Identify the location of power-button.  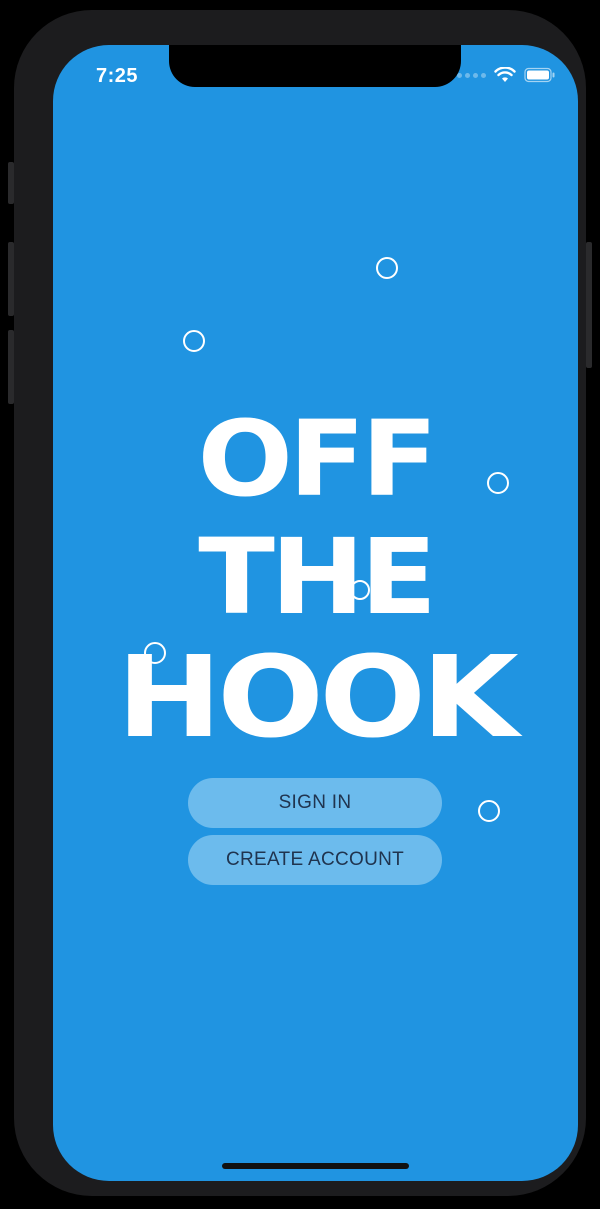
(589, 305).